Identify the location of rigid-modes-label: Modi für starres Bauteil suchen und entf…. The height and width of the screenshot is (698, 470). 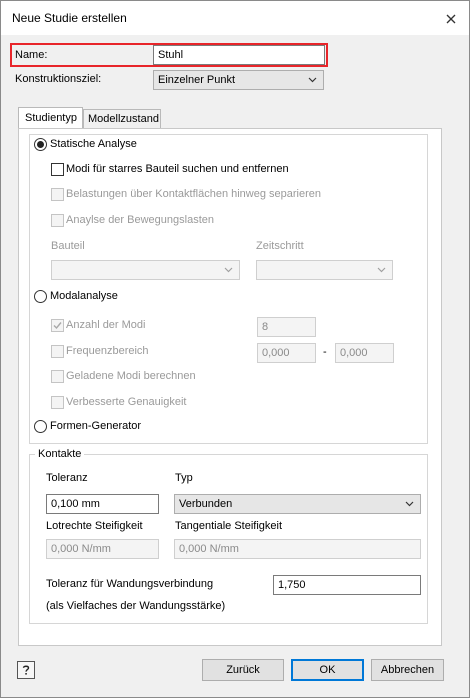
(177, 169).